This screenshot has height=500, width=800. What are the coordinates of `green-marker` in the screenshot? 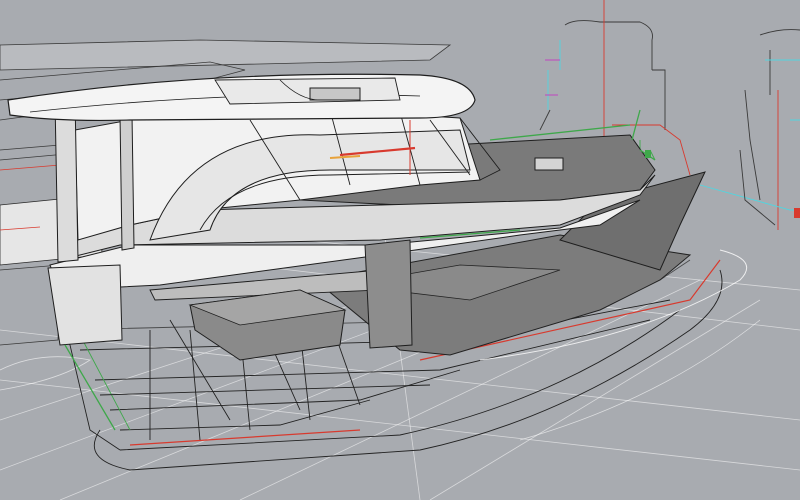 It's located at (648, 154).